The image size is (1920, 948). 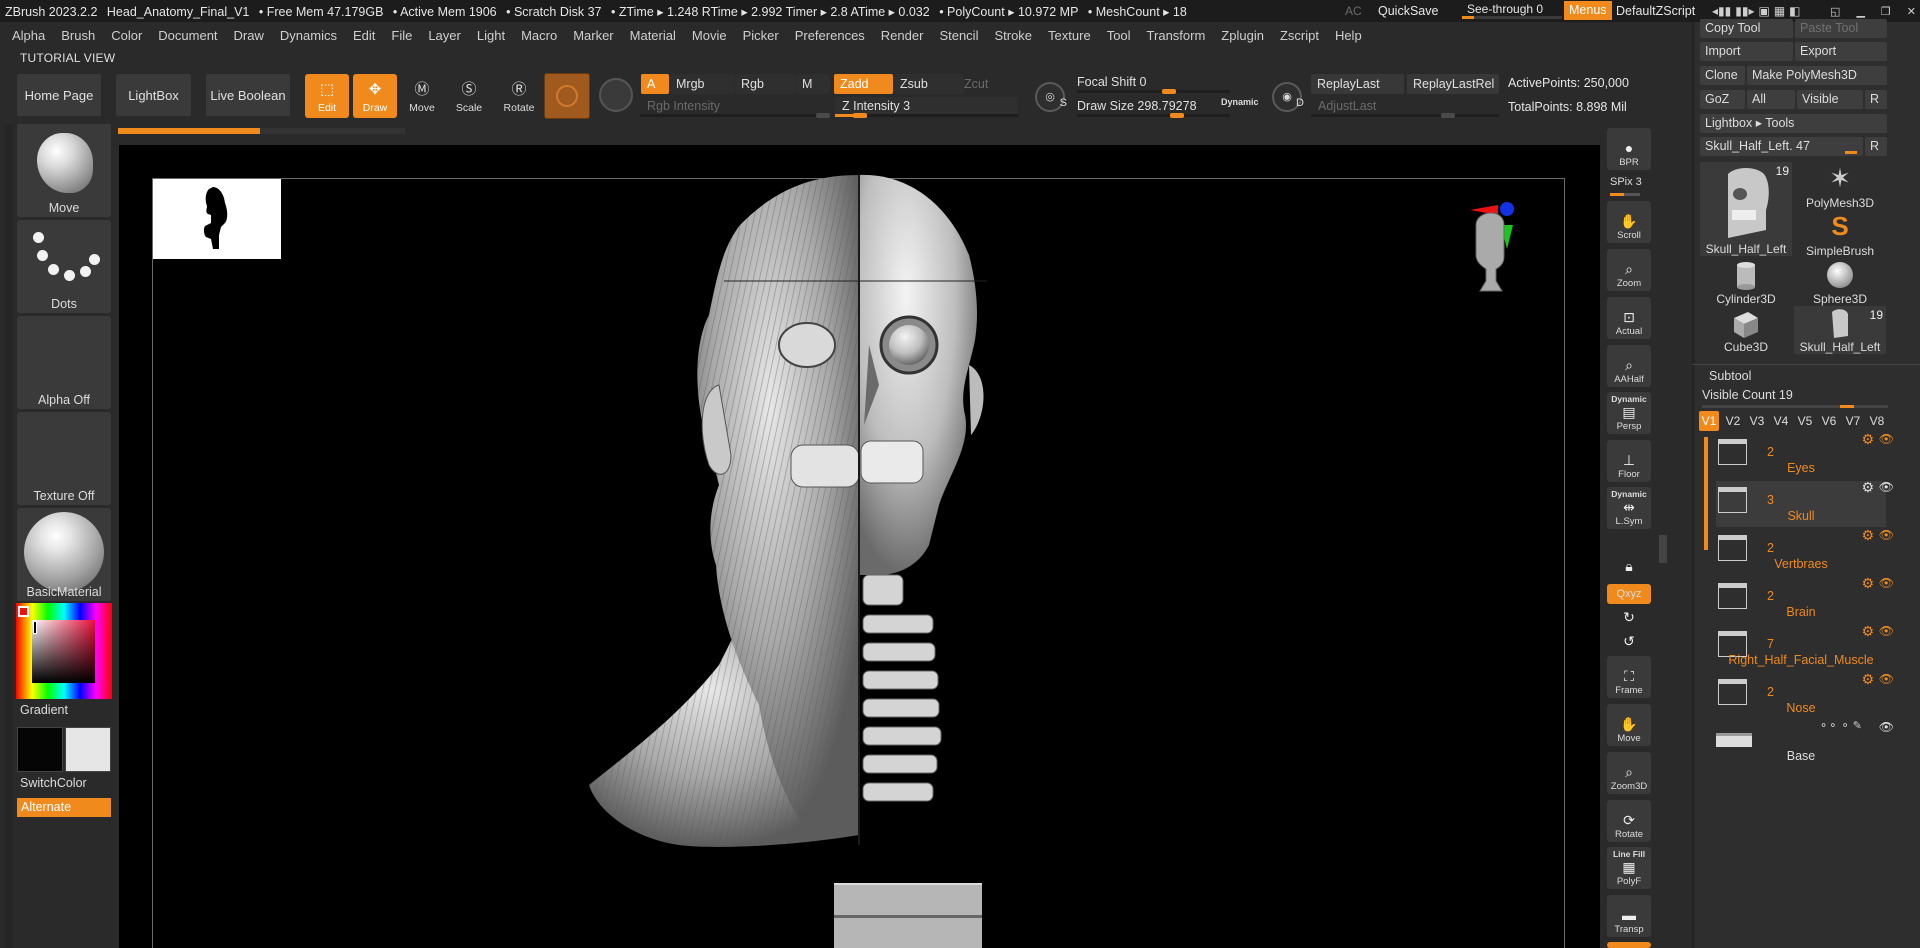 What do you see at coordinates (1781, 146) in the screenshot?
I see `current-tool-slider: Skull_Half_Left. 47` at bounding box center [1781, 146].